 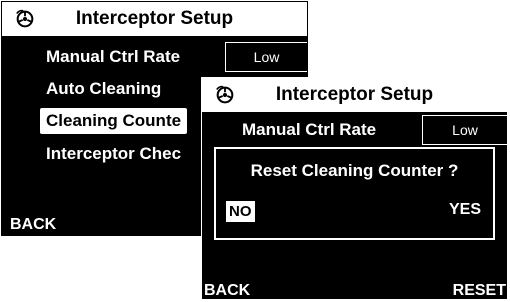 I want to click on no-button: NO, so click(x=240, y=211).